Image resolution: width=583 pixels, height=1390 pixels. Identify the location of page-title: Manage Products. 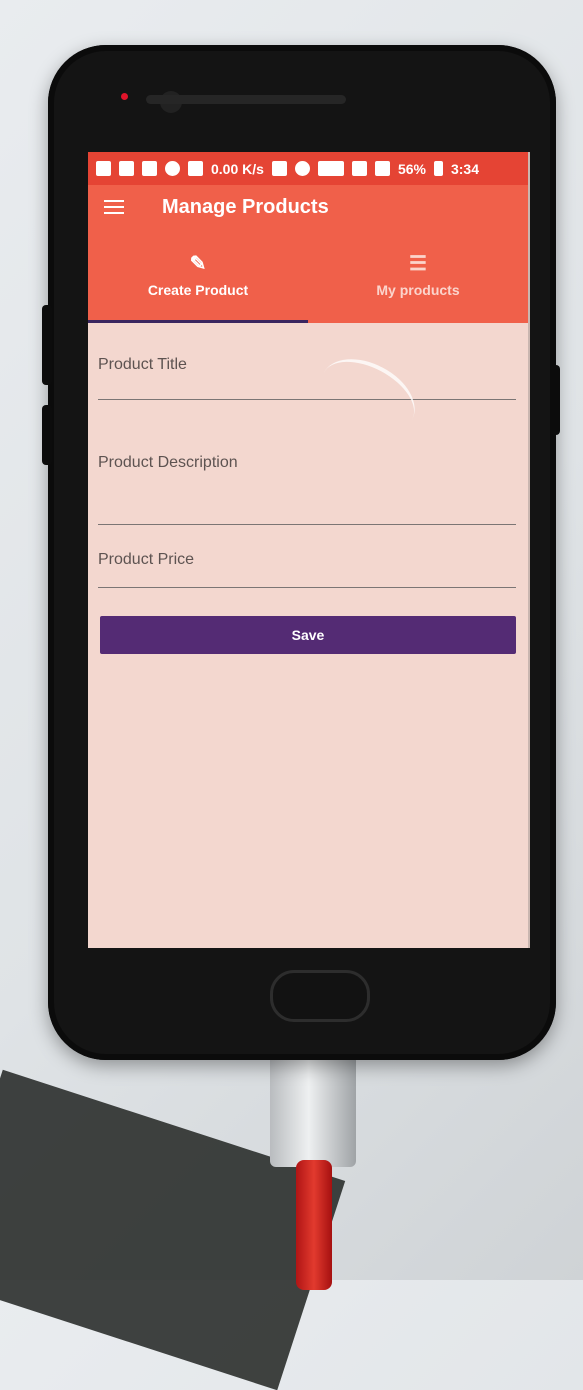
(245, 206).